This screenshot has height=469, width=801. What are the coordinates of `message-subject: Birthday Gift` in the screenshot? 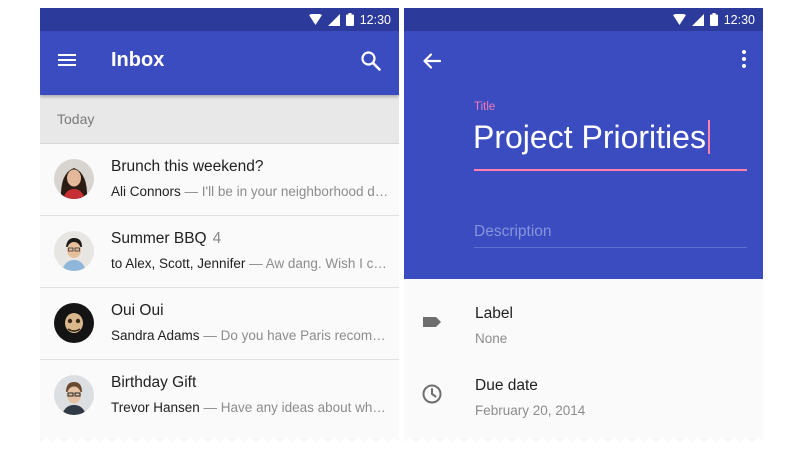 It's located at (154, 382).